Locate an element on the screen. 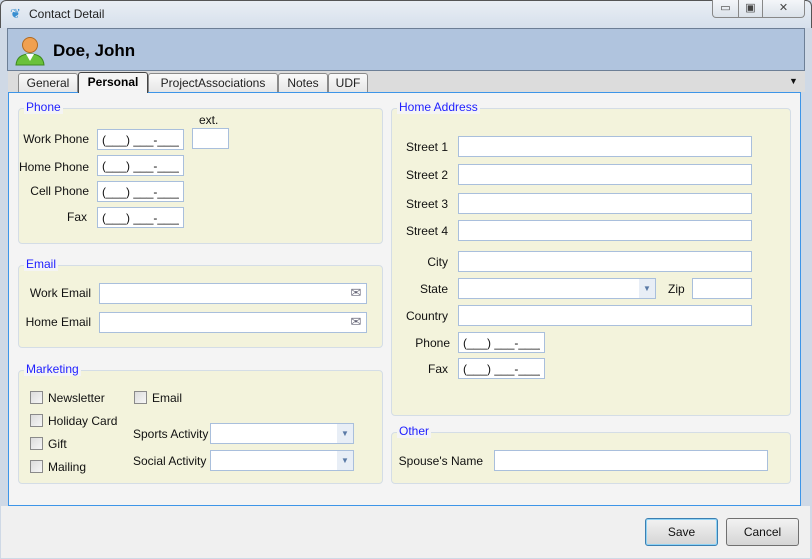 This screenshot has height=559, width=812. contact-name: Doe, John is located at coordinates (94, 50).